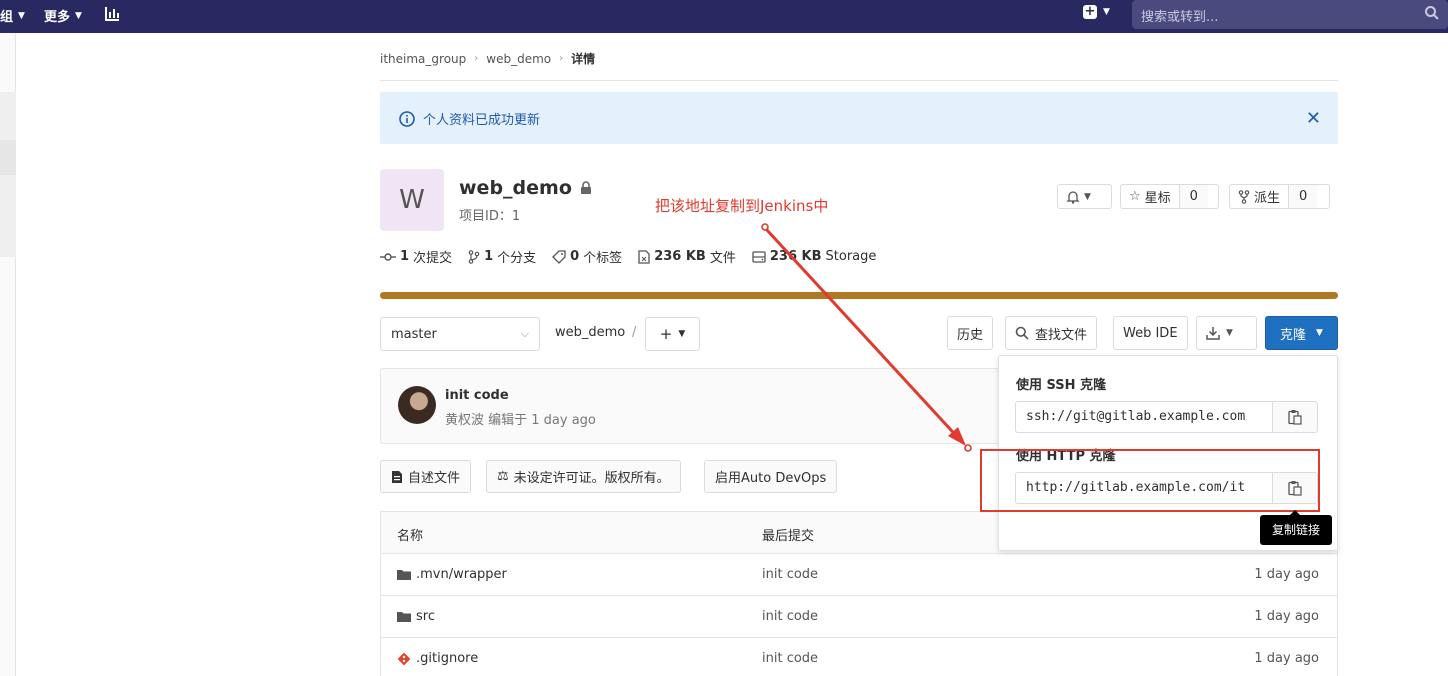 The image size is (1448, 676). What do you see at coordinates (12, 15) in the screenshot?
I see `groups-menu: 组 ▼` at bounding box center [12, 15].